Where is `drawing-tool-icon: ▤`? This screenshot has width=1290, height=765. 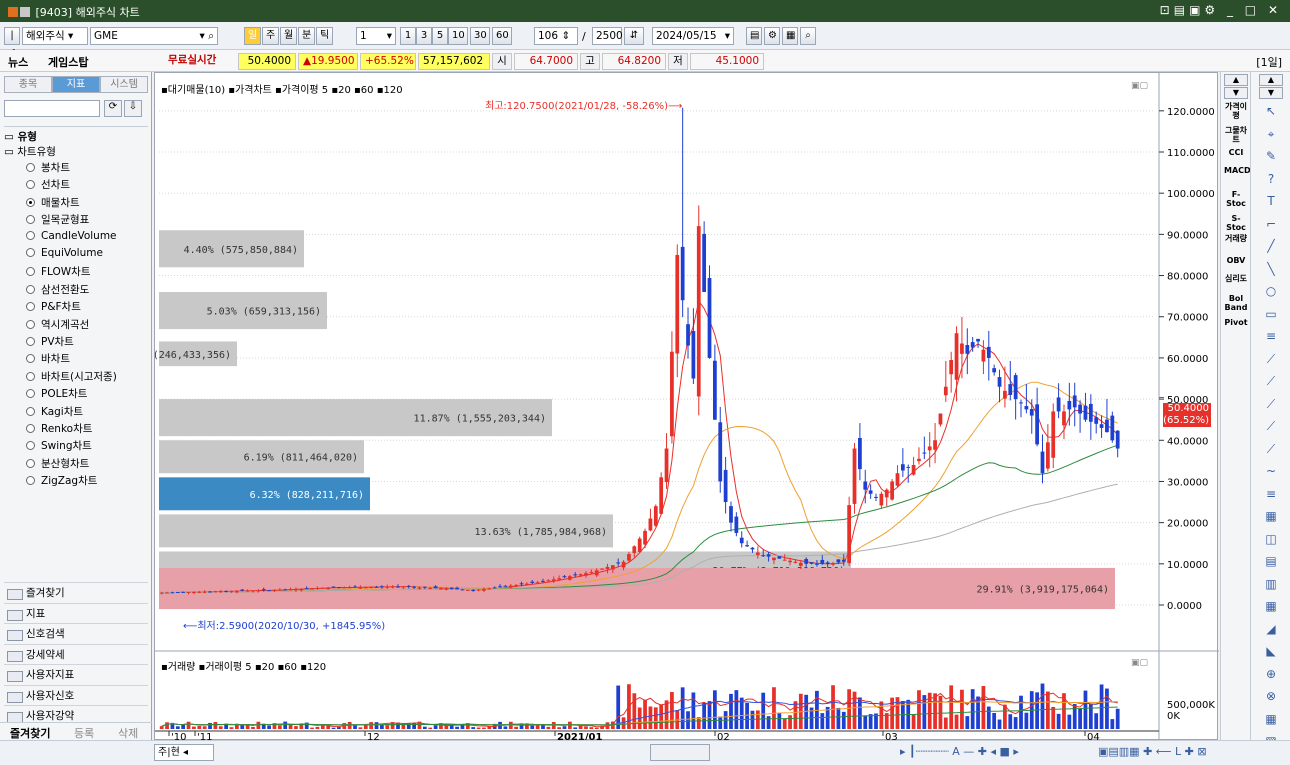 drawing-tool-icon: ▤ is located at coordinates (1271, 561).